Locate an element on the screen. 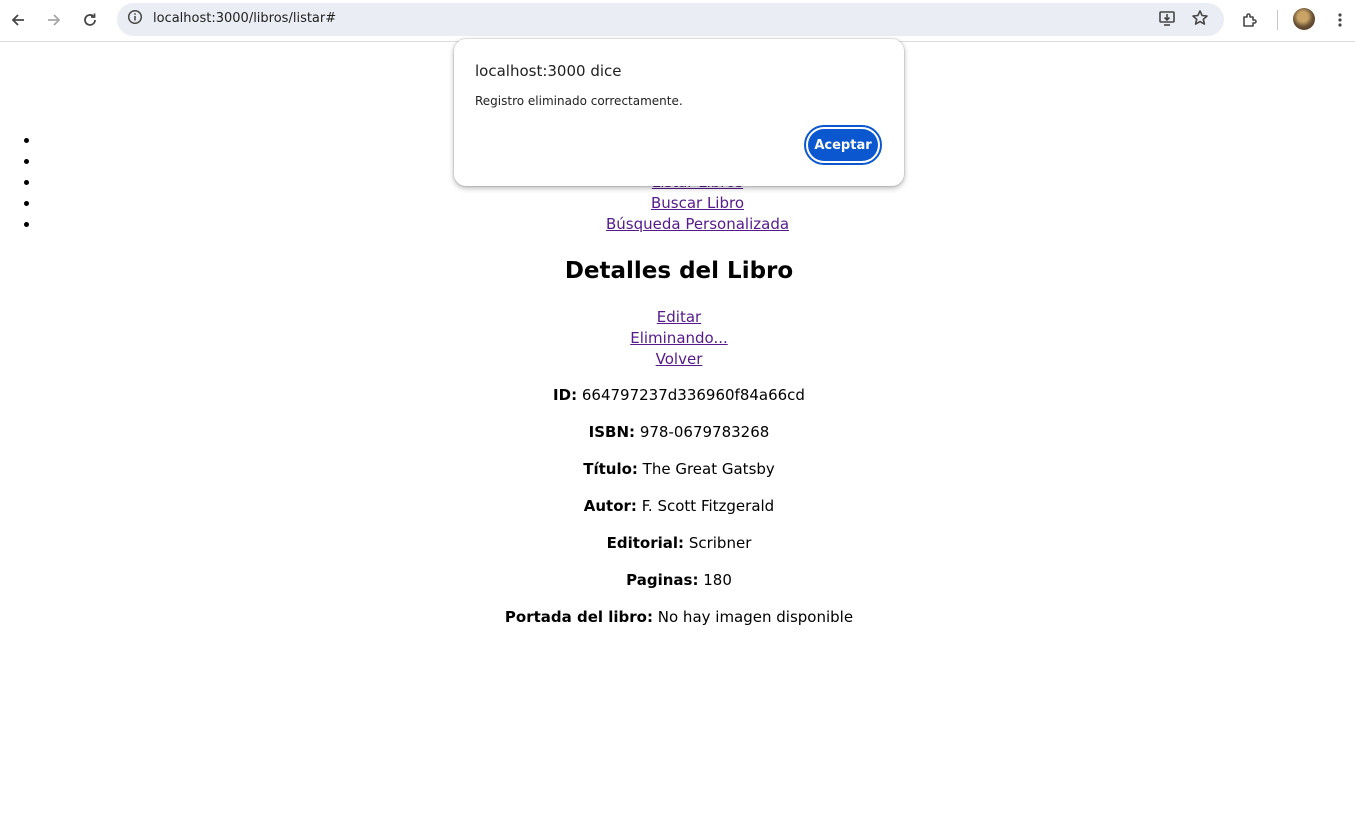 The width and height of the screenshot is (1355, 818). reload-button is located at coordinates (90, 20).